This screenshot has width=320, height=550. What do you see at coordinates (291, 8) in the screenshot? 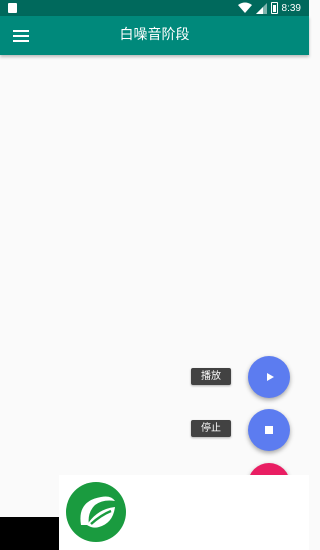
I see `status-time: 8:39` at bounding box center [291, 8].